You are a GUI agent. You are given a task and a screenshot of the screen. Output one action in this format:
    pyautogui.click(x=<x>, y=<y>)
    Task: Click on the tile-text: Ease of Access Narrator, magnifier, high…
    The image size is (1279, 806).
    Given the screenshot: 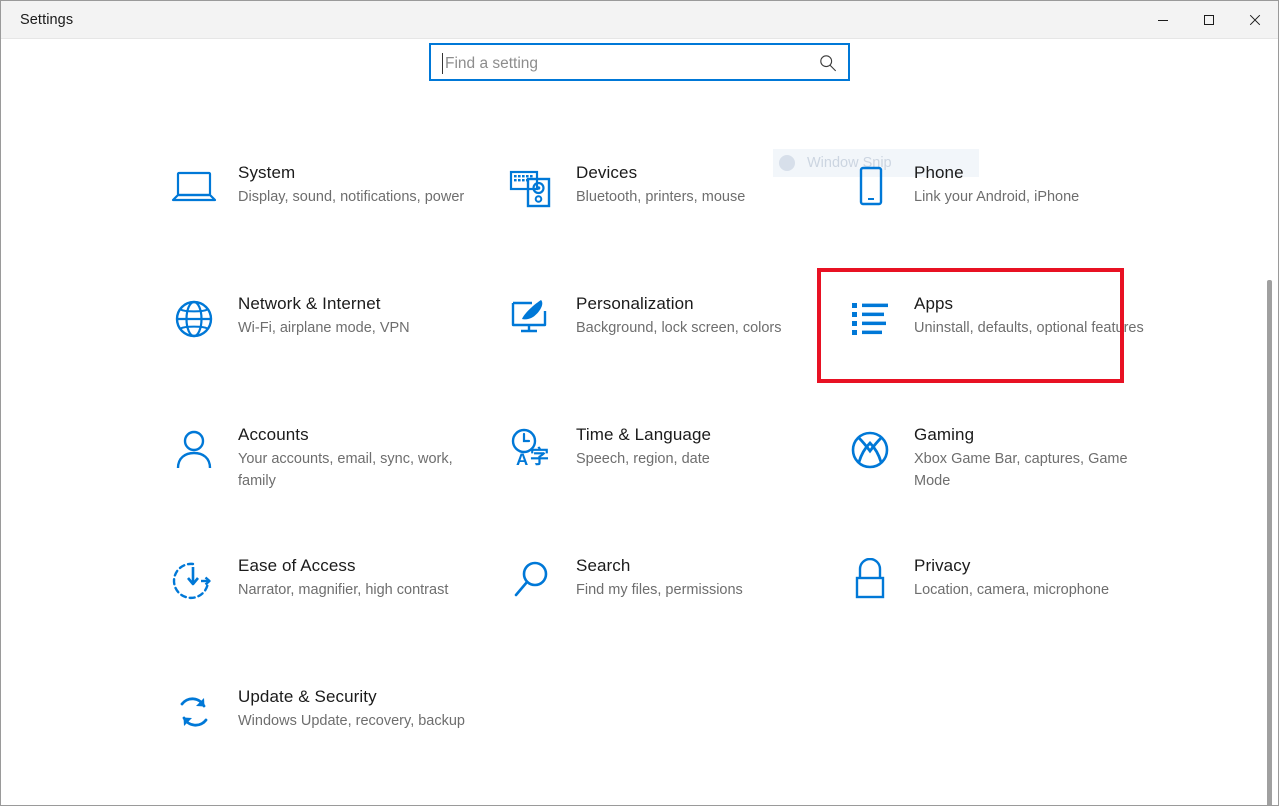 What is the action you would take?
    pyautogui.click(x=343, y=575)
    